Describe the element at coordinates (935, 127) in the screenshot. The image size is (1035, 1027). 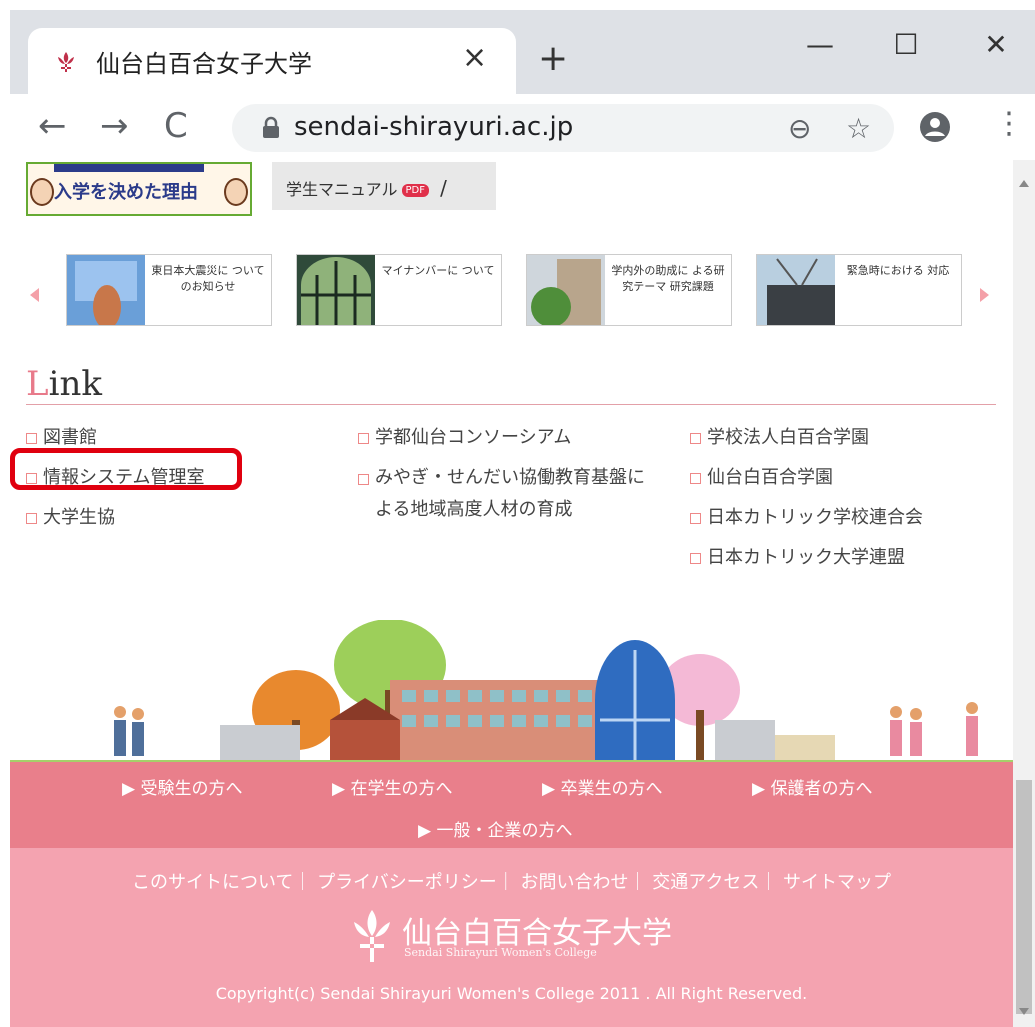
I see `profile-icon` at that location.